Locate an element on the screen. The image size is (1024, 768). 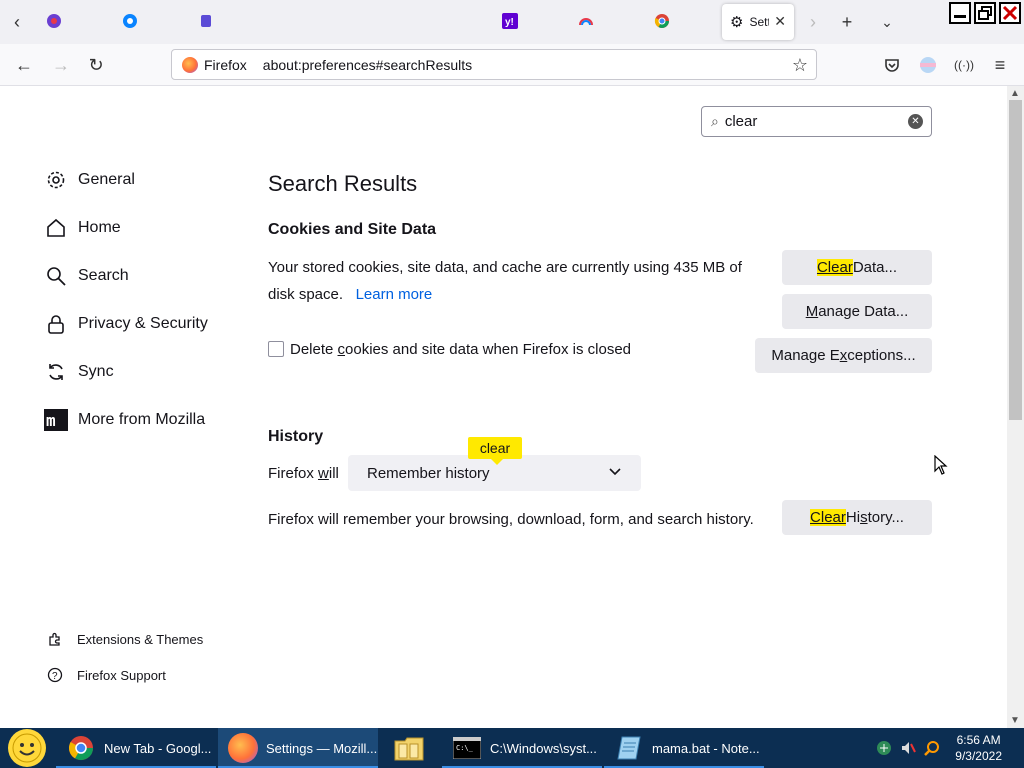
access-key: x is located at coordinates (843, 355).